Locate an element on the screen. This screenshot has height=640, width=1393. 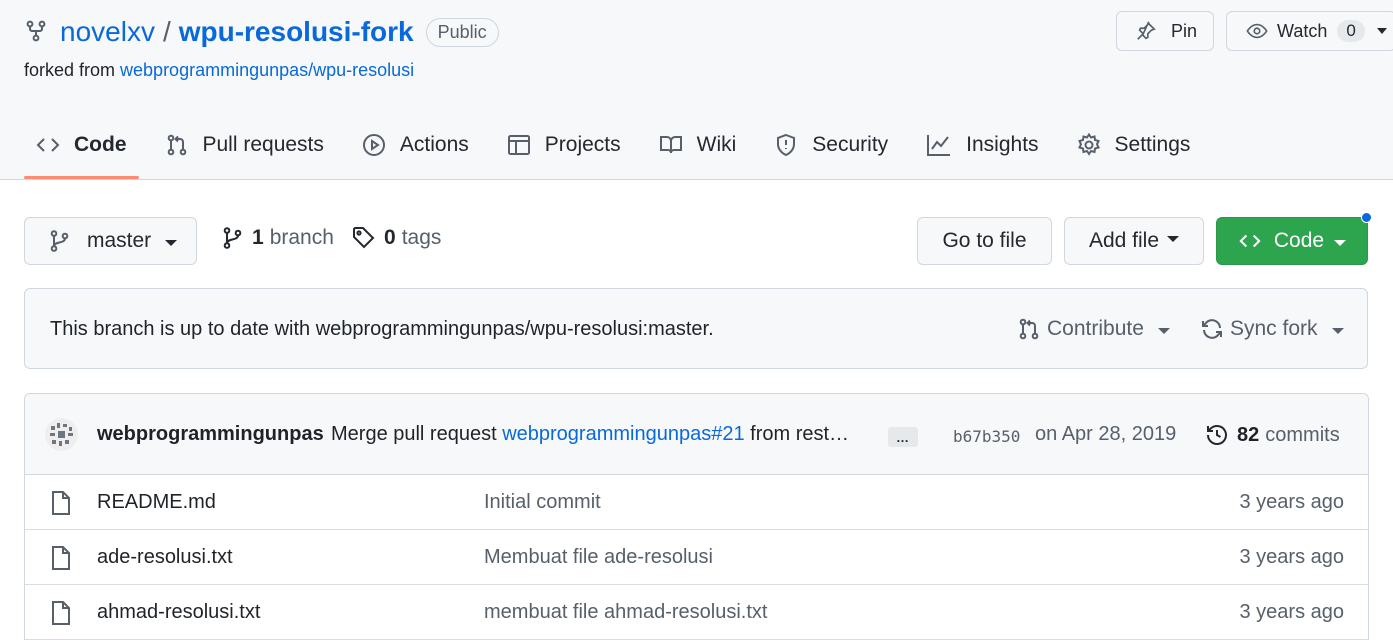
sync-fork-button: Sync fork is located at coordinates (1272, 329).